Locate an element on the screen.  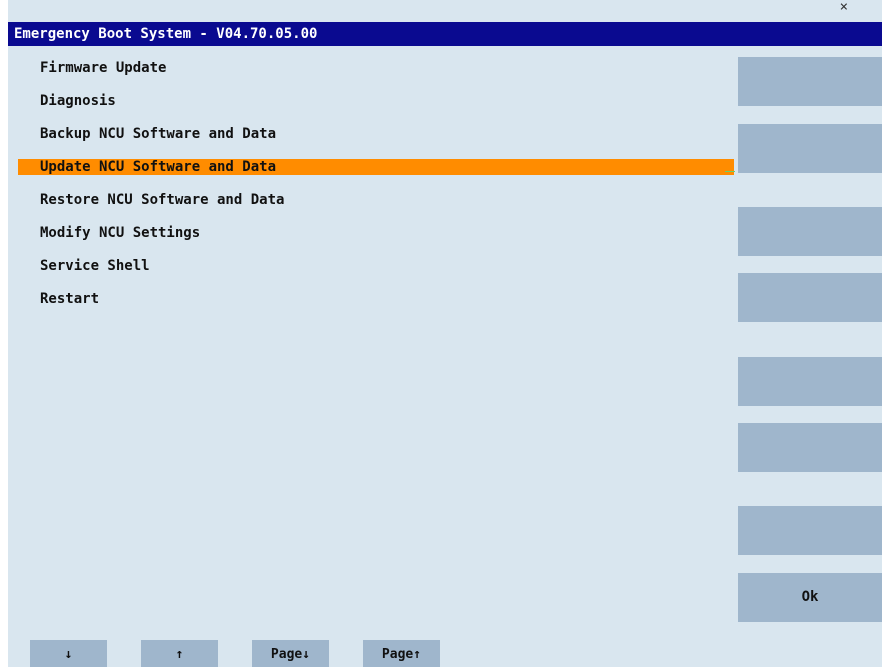
menu-item-firmware-update: Firmware Update is located at coordinates (376, 68).